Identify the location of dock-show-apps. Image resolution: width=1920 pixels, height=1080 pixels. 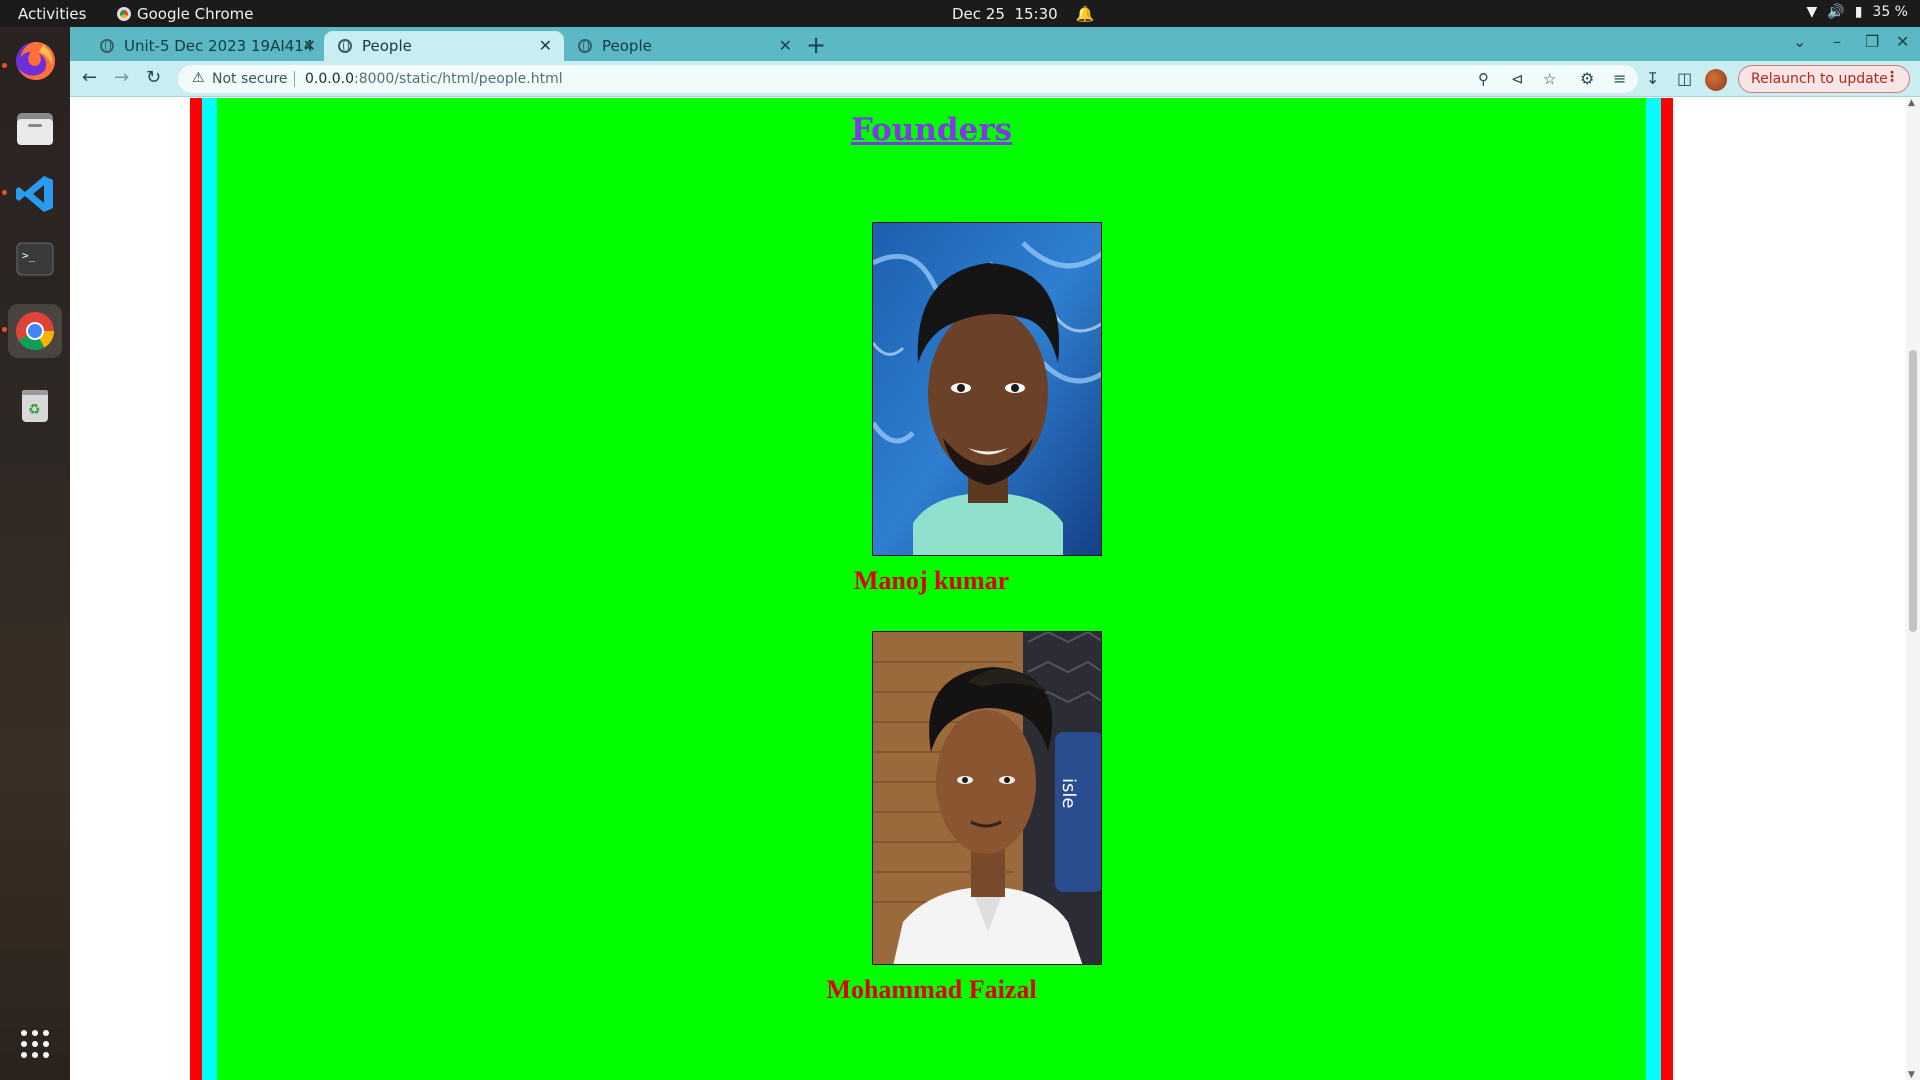
(35, 1044).